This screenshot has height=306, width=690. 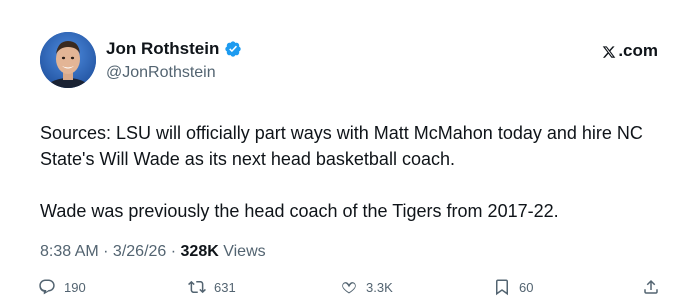 What do you see at coordinates (609, 51) in the screenshot?
I see `x-logo-icon` at bounding box center [609, 51].